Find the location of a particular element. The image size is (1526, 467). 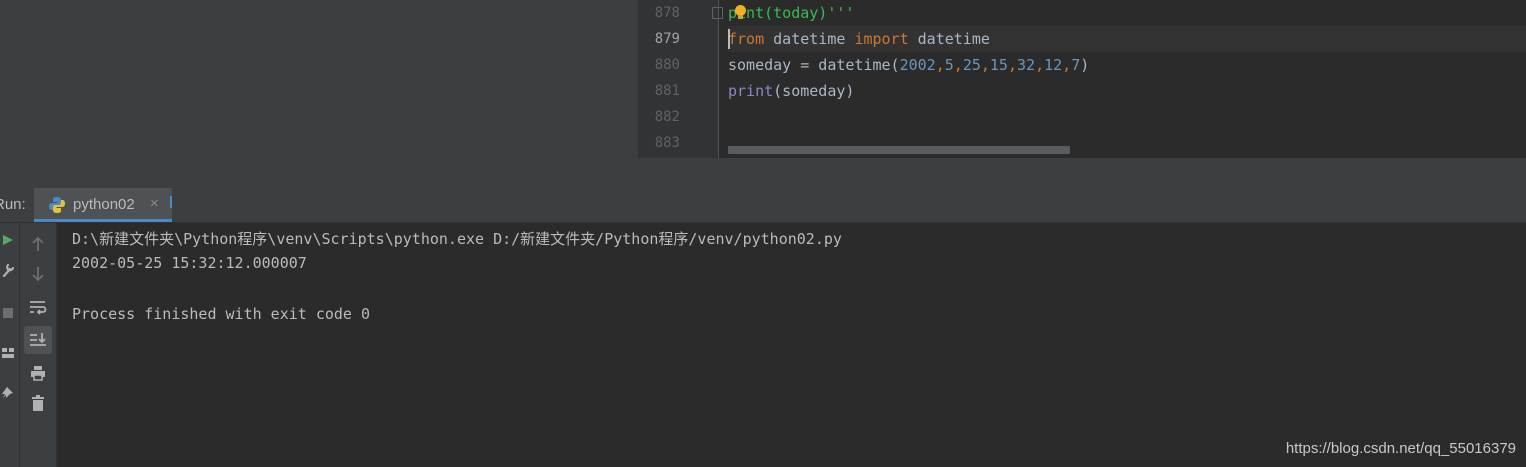

code-line-881: print(someday) is located at coordinates (1127, 91).